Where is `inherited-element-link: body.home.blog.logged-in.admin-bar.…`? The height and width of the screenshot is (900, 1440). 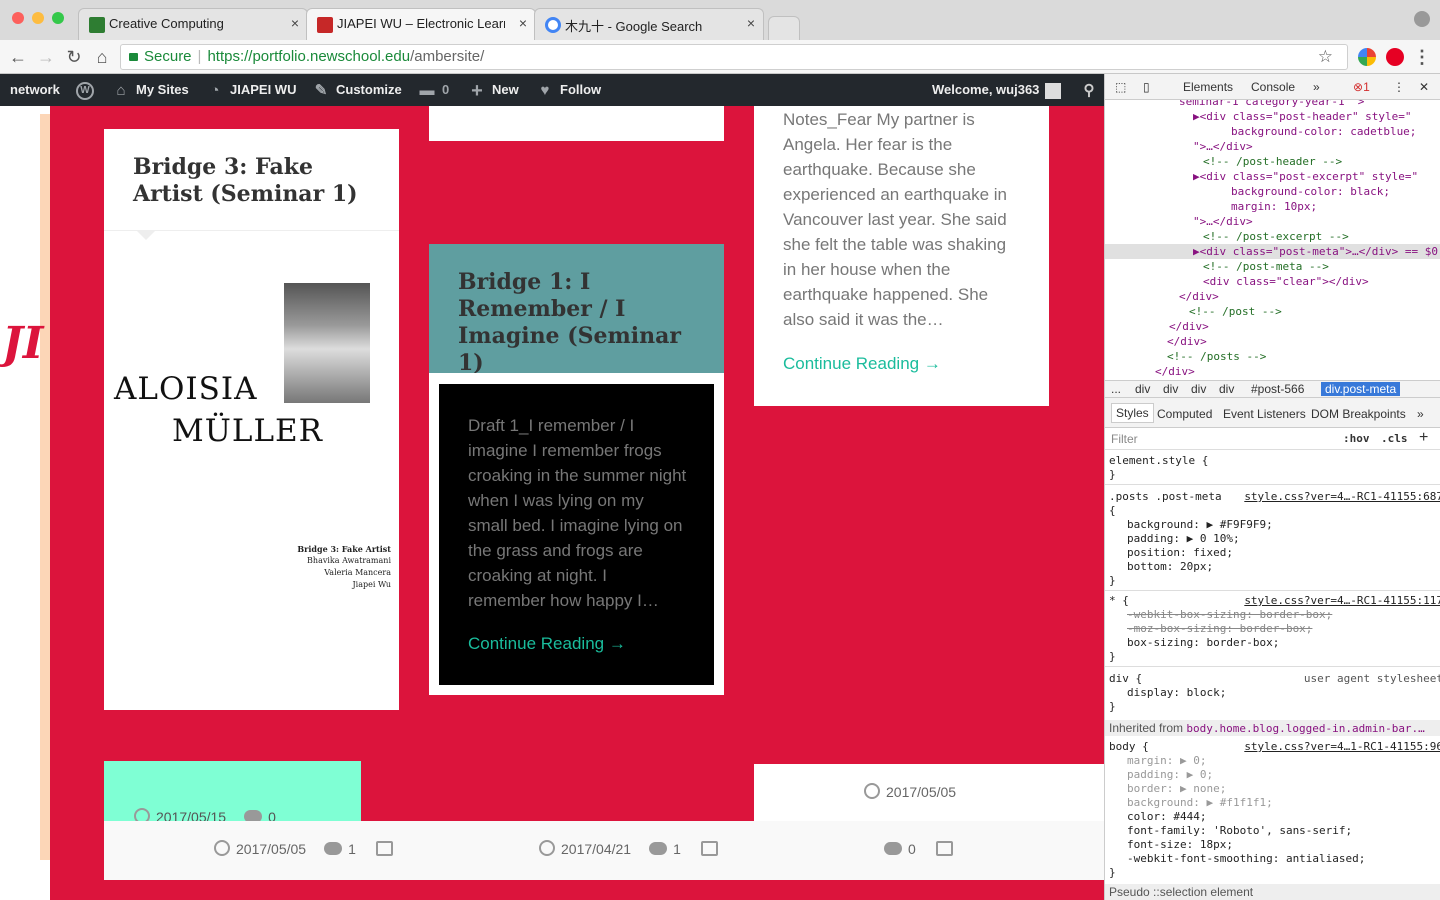
inherited-element-link: body.home.blog.logged-in.admin-bar.… is located at coordinates (1305, 728).